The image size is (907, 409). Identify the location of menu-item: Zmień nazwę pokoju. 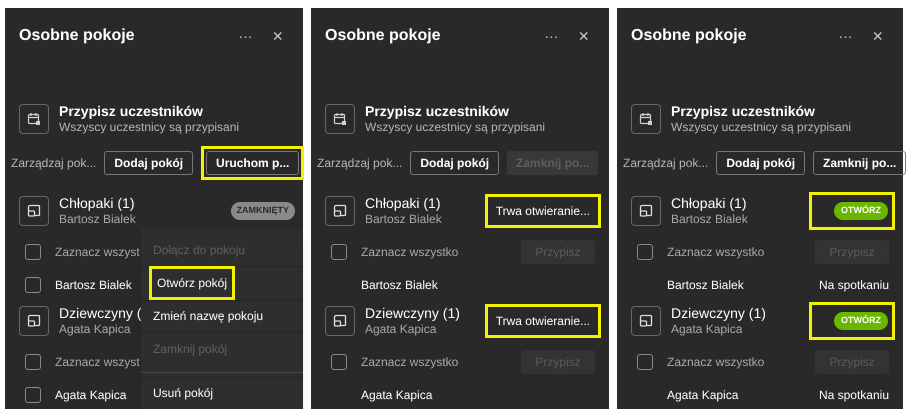
(208, 316).